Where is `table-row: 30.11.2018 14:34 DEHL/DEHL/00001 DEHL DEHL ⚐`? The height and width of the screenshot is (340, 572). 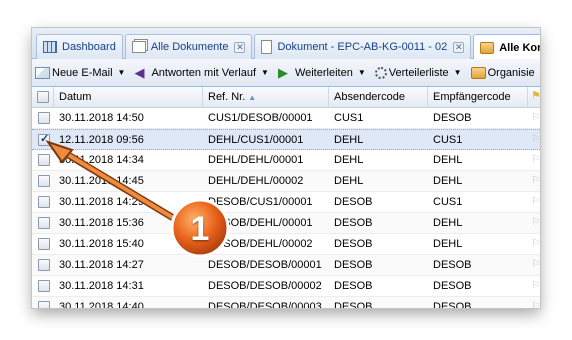
table-row: 30.11.2018 14:34 DEHL/DEHL/00001 DEHL DEHL ⚐ is located at coordinates (286, 160).